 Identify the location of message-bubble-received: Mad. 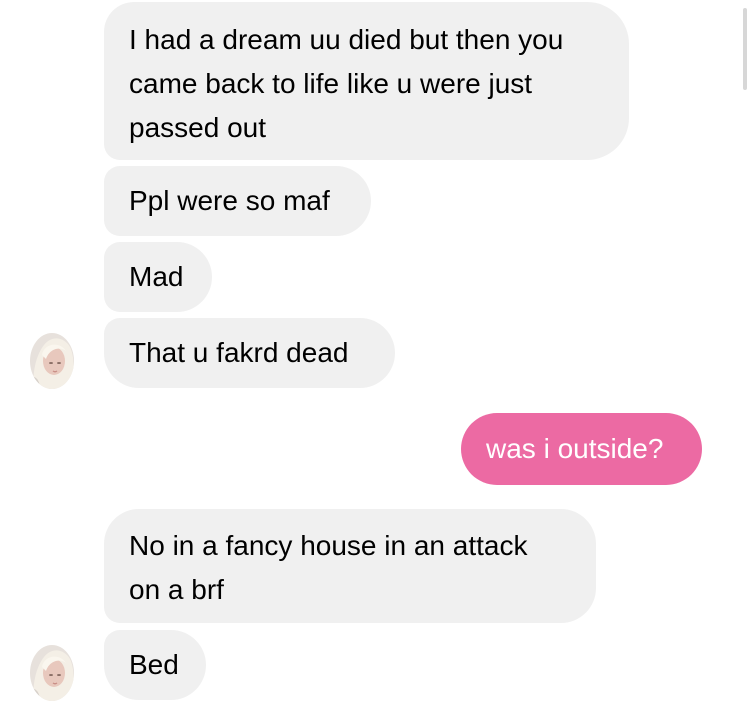
(158, 277).